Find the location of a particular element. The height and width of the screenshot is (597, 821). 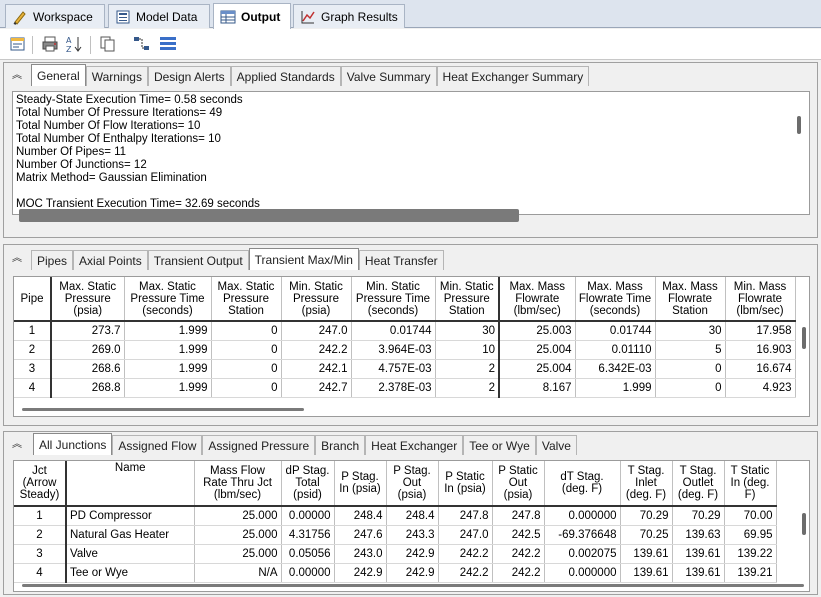

table-cell: 1.999 is located at coordinates (168, 331).